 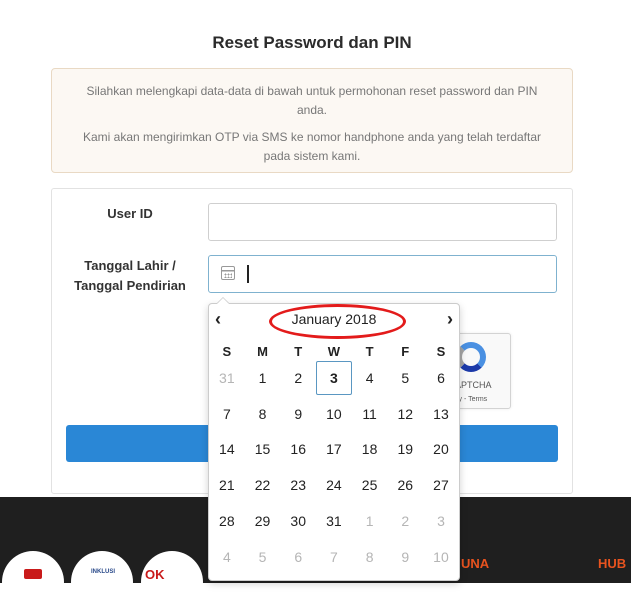 I want to click on datepicker-weekday-row: SMTWTFS, so click(x=335, y=351).